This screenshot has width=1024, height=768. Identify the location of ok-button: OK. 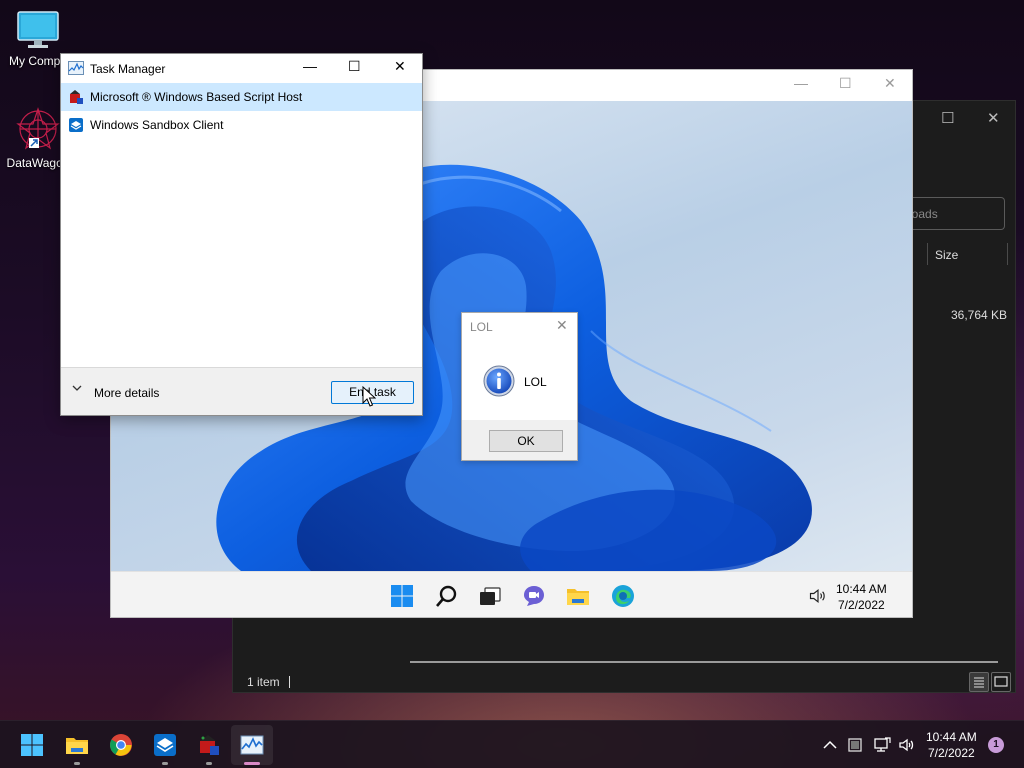
(526, 441).